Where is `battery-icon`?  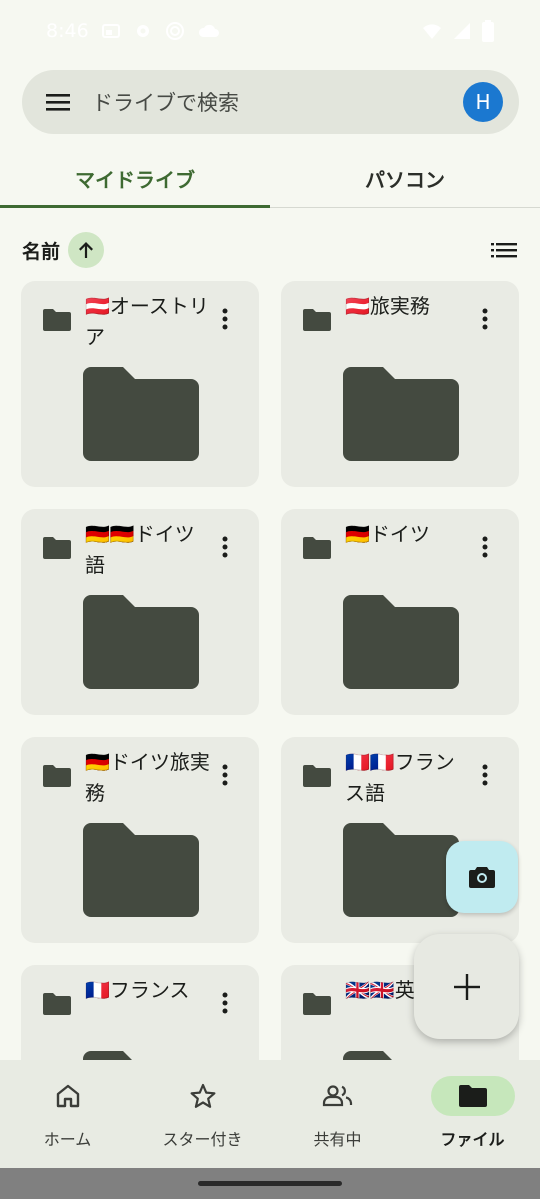
battery-icon is located at coordinates (488, 31).